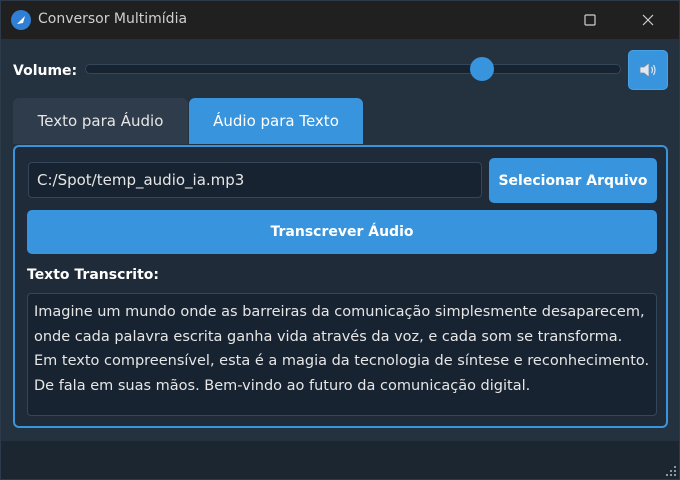 The height and width of the screenshot is (480, 680). I want to click on status-bar, so click(340, 460).